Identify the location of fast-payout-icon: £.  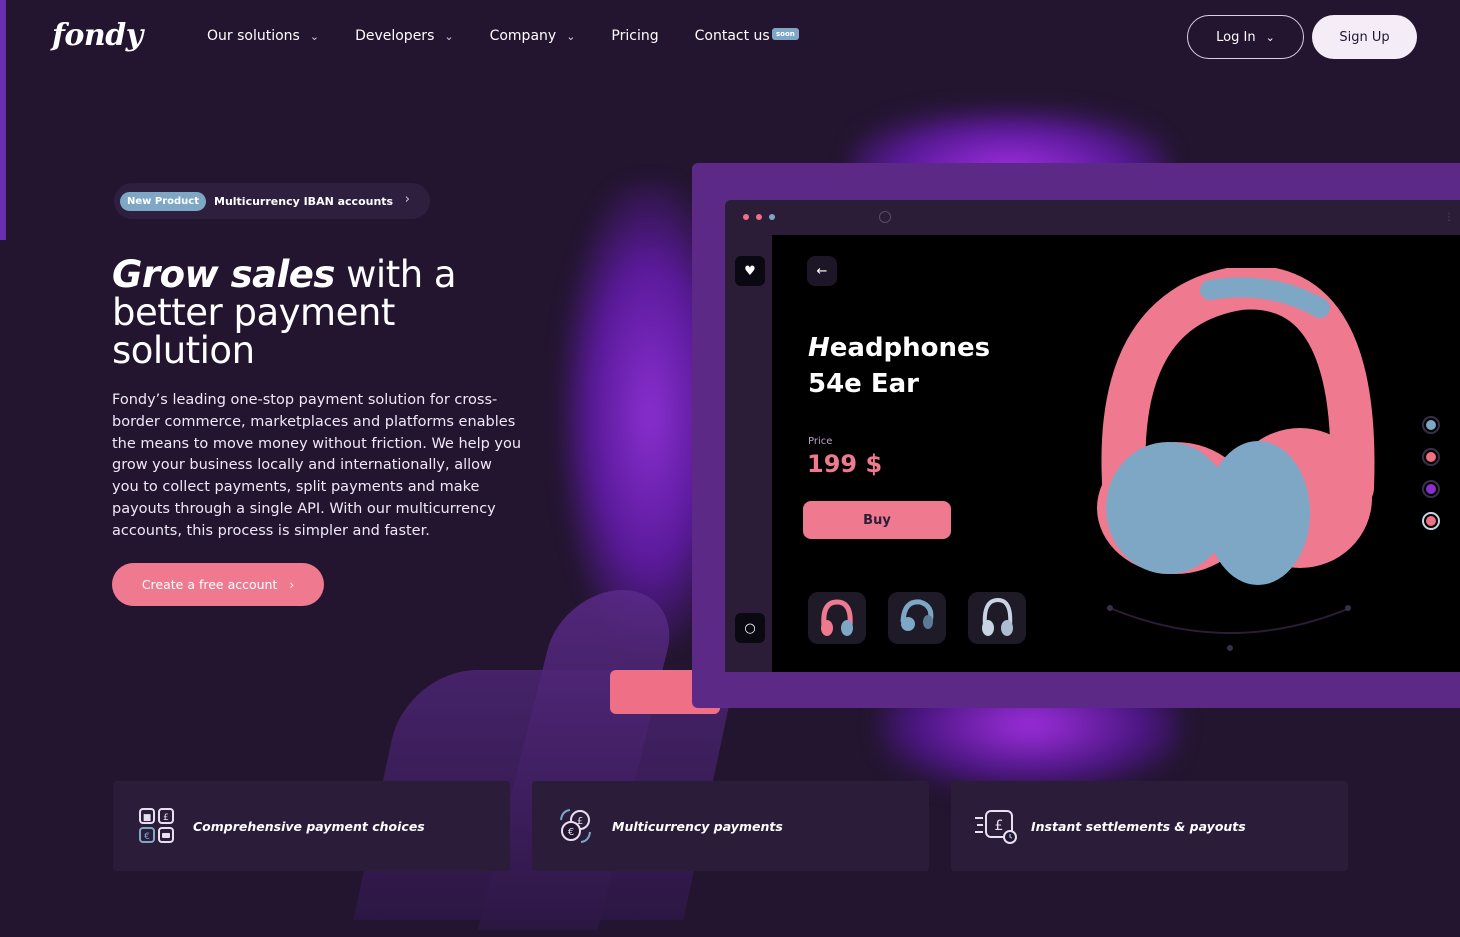
(995, 826).